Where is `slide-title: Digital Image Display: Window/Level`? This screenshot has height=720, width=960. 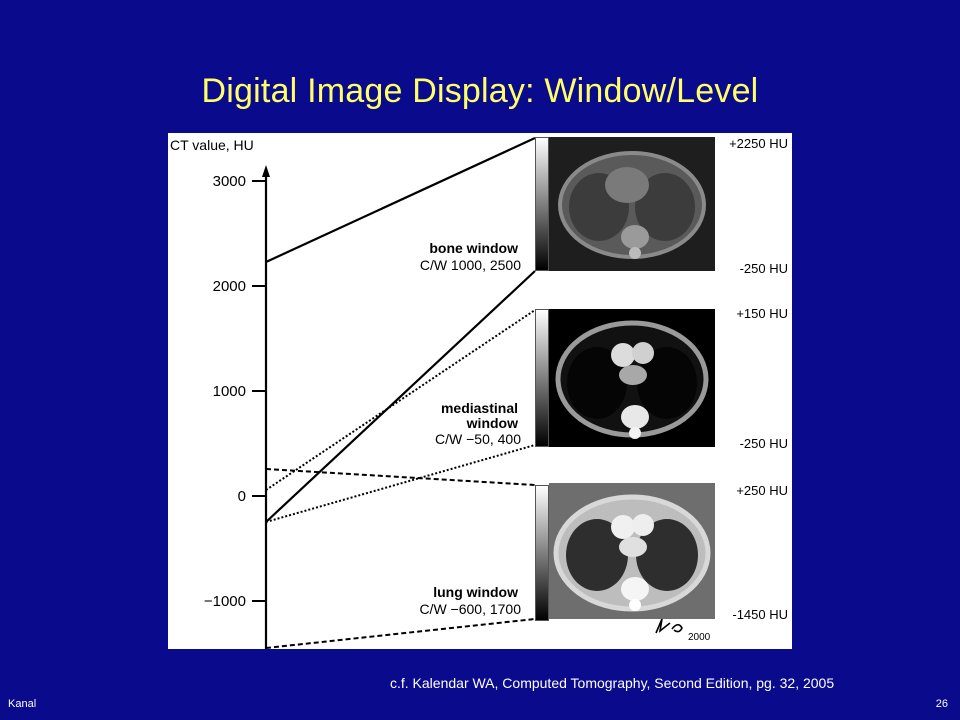 slide-title: Digital Image Display: Window/Level is located at coordinates (480, 91).